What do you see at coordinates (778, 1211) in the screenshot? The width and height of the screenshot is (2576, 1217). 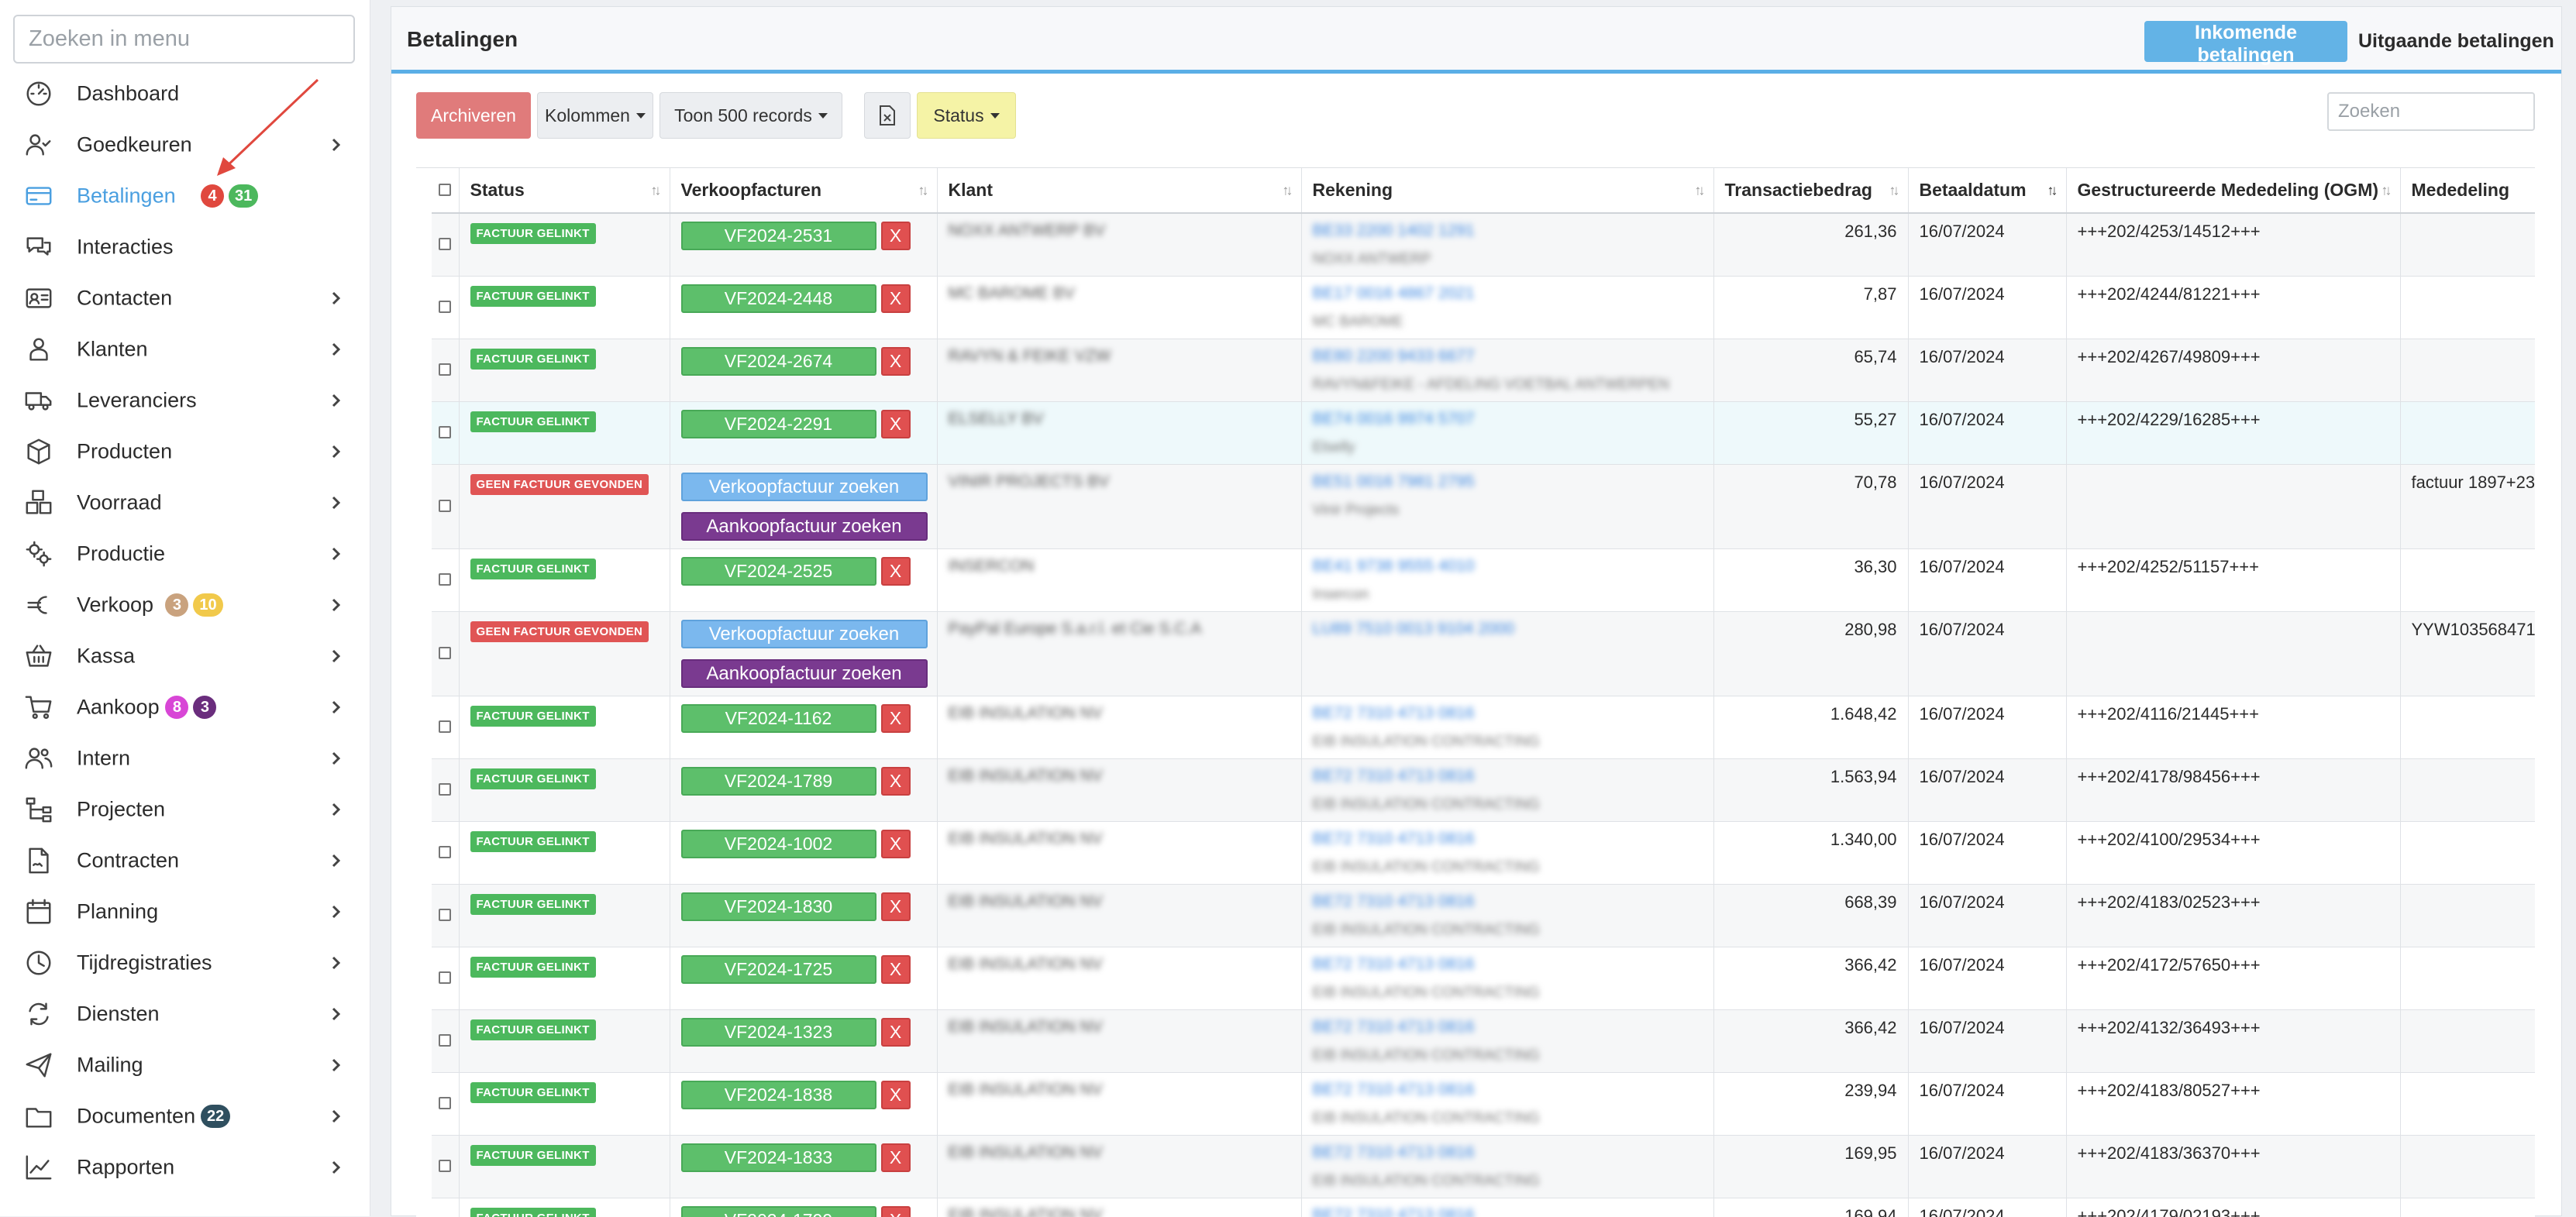 I see `invoice-link-button: VF2024-1799` at bounding box center [778, 1211].